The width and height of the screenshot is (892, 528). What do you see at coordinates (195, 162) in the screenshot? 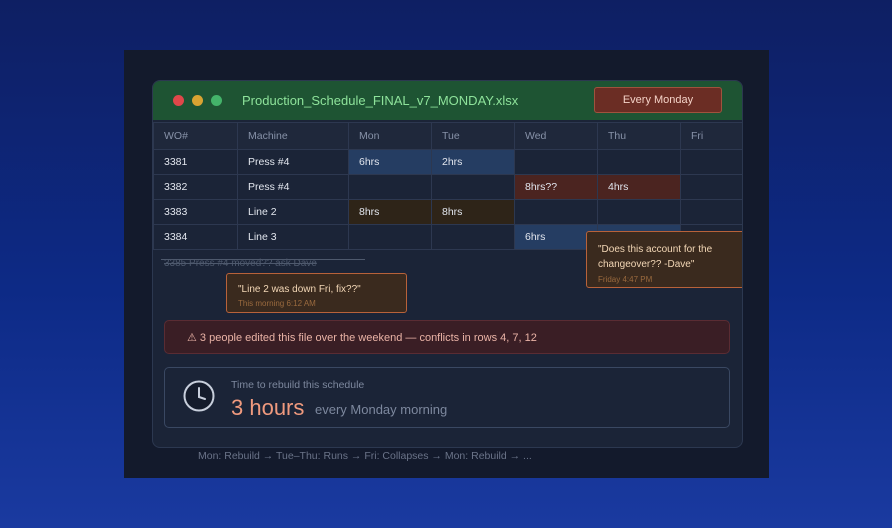
I see `cell-wo: 3381` at bounding box center [195, 162].